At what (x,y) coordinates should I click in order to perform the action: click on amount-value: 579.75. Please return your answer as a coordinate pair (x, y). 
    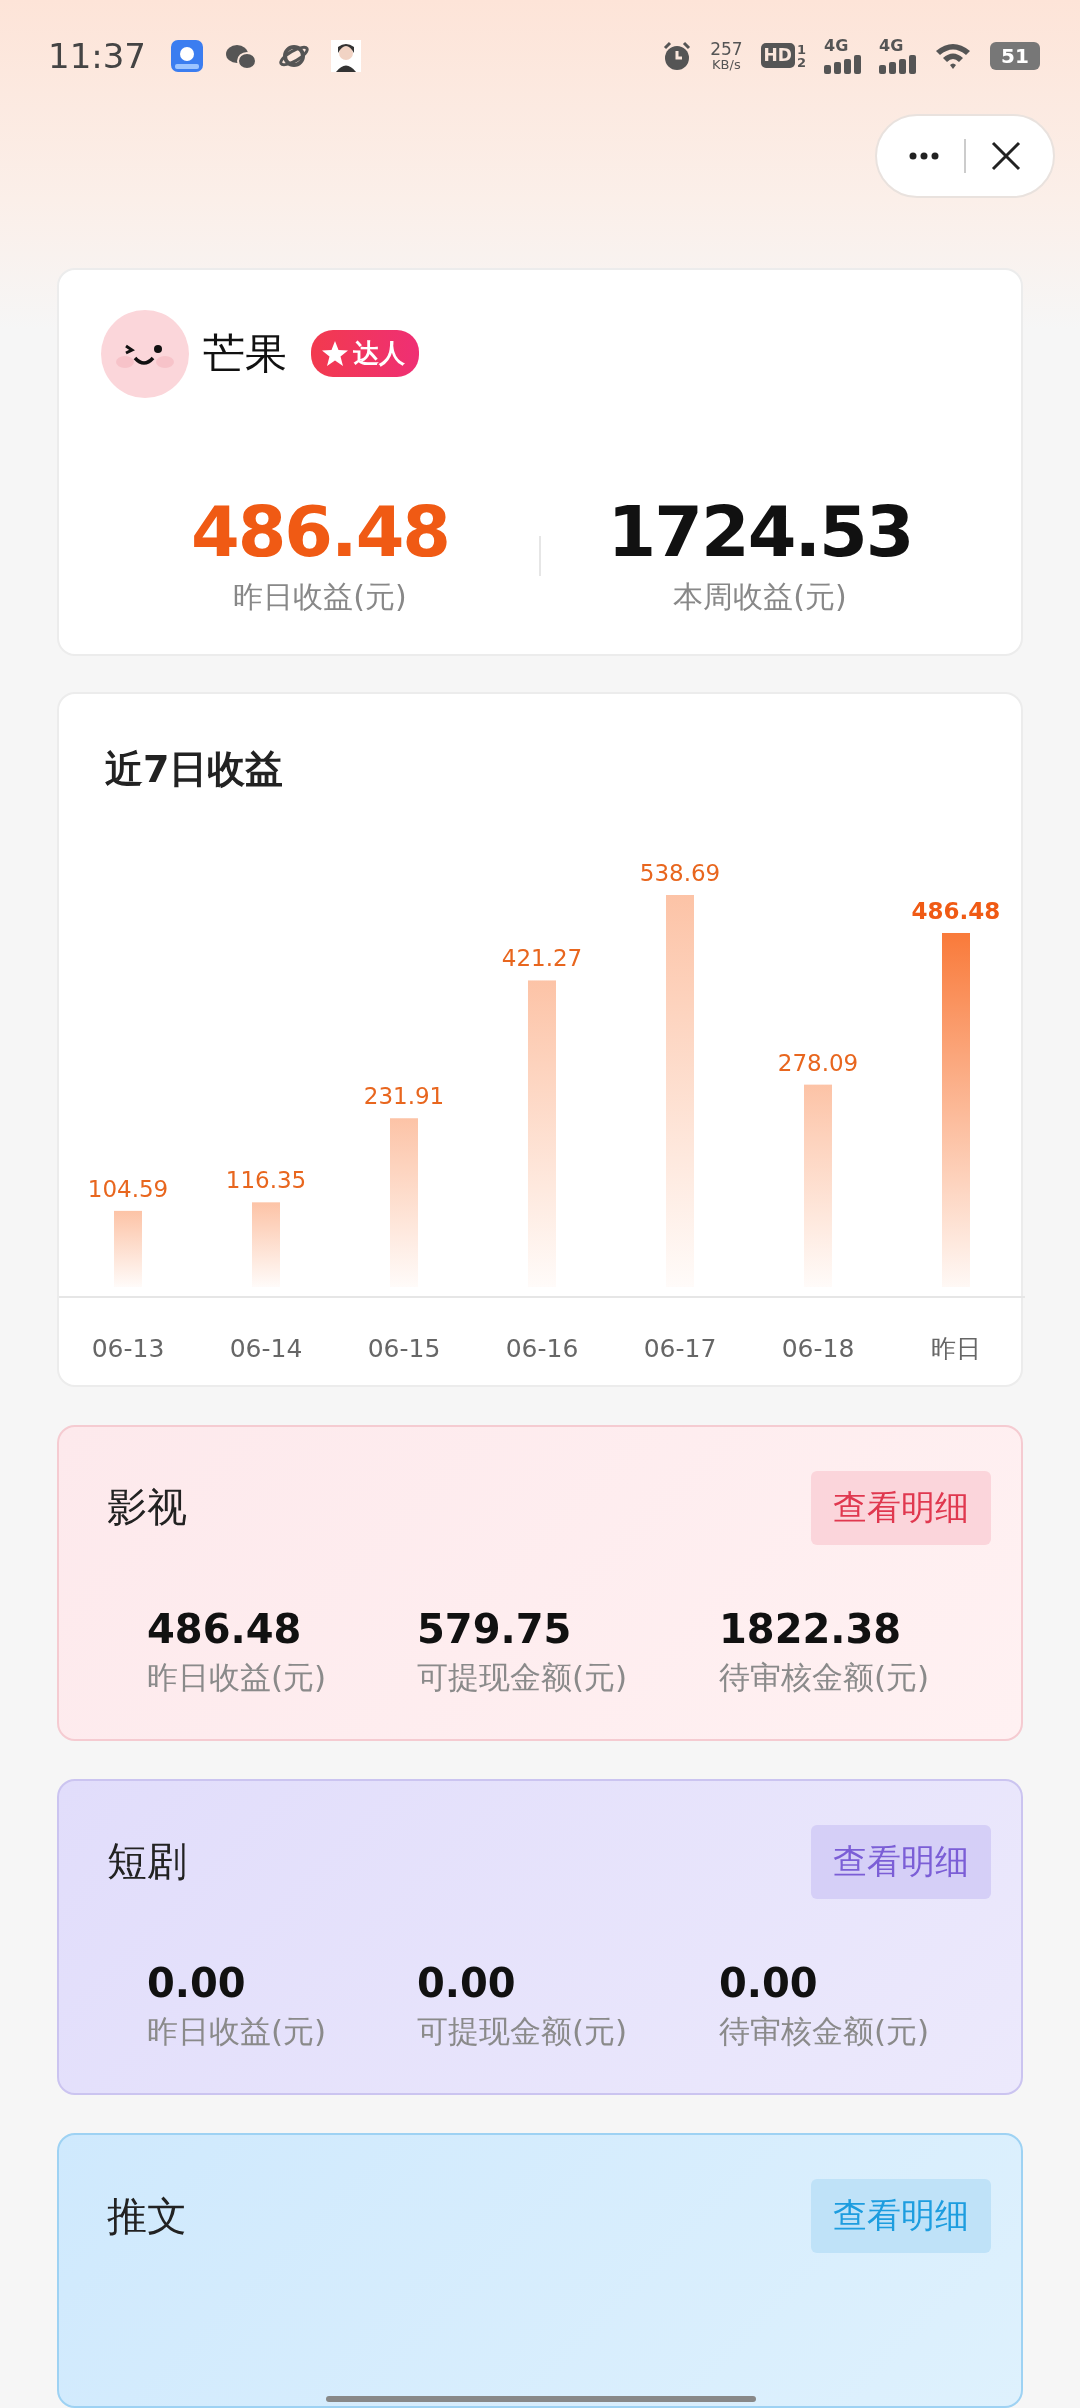
    Looking at the image, I should click on (495, 1628).